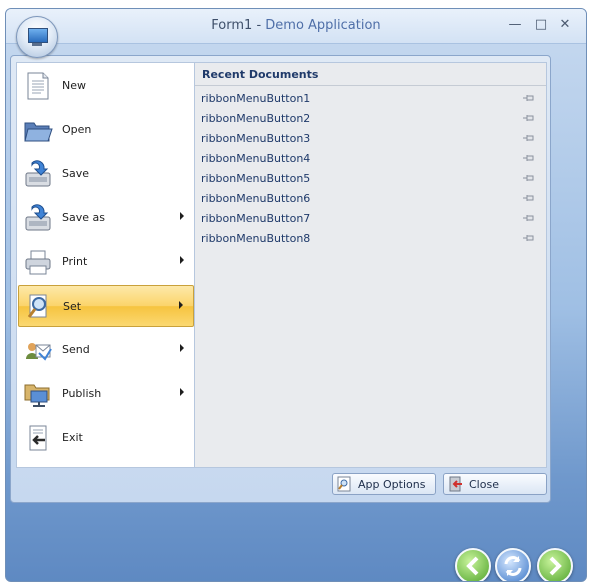 This screenshot has height=587, width=592. What do you see at coordinates (369, 238) in the screenshot?
I see `recent-document-item: ribbonMenuButton8` at bounding box center [369, 238].